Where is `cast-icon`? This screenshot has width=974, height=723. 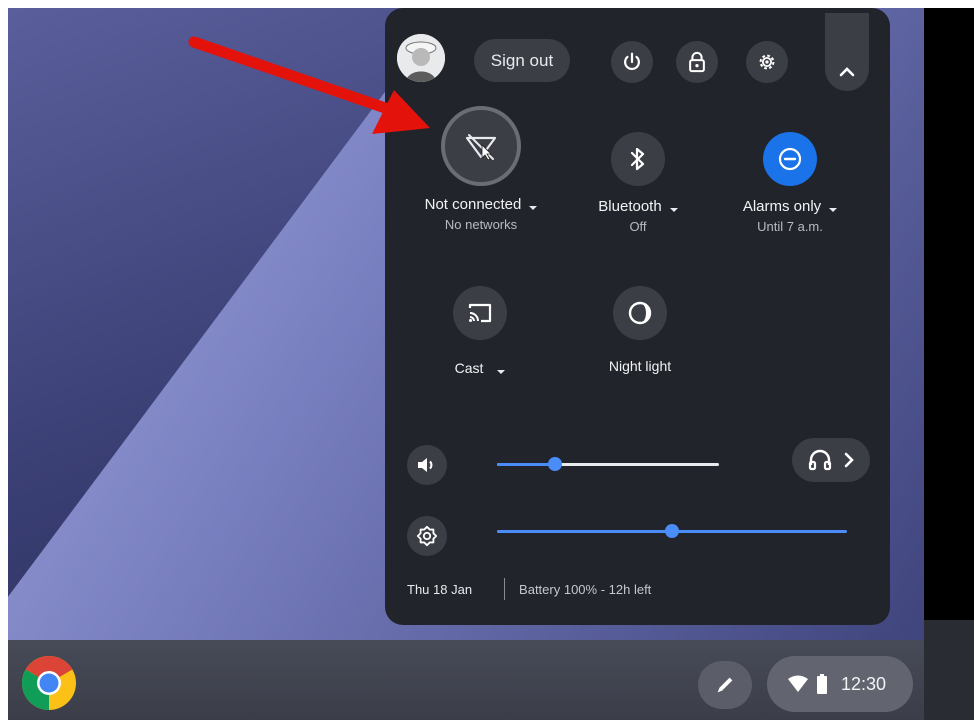
cast-icon is located at coordinates (480, 313).